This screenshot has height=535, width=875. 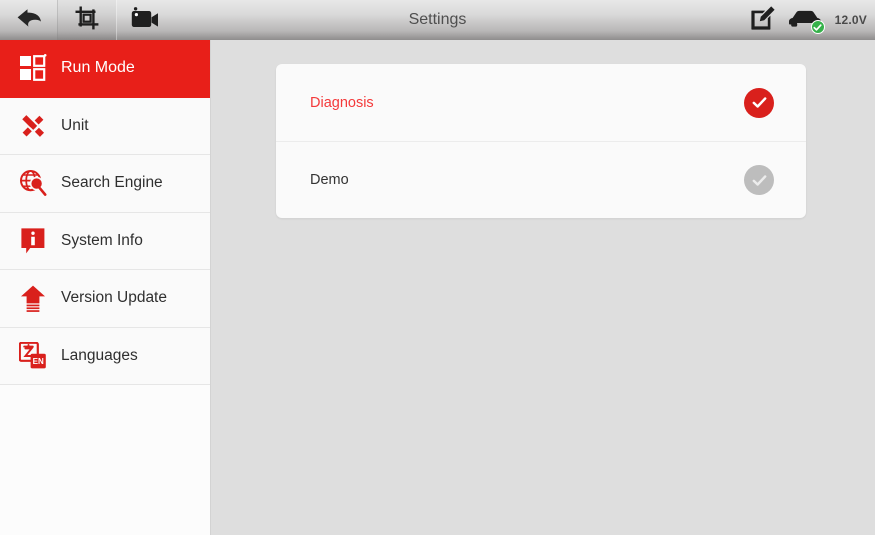 I want to click on back-button, so click(x=29, y=20).